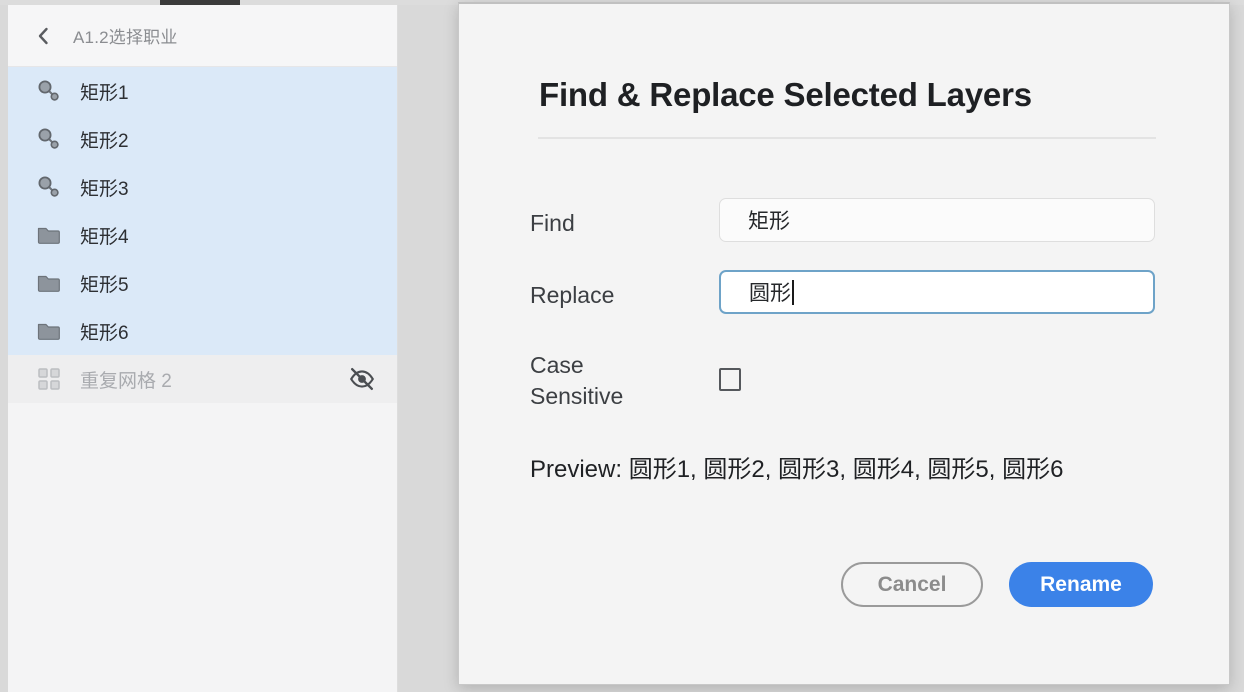 This screenshot has width=1244, height=692. Describe the element at coordinates (797, 469) in the screenshot. I see `preview-text: Preview: 圆形1, 圆形2, 圆形3, 圆形4, 圆形5, 圆形6` at that location.